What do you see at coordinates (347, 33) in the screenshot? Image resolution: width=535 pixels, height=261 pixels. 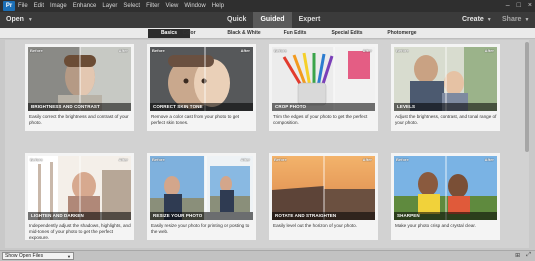 I see `tab-special-edits: Special Edits` at bounding box center [347, 33].